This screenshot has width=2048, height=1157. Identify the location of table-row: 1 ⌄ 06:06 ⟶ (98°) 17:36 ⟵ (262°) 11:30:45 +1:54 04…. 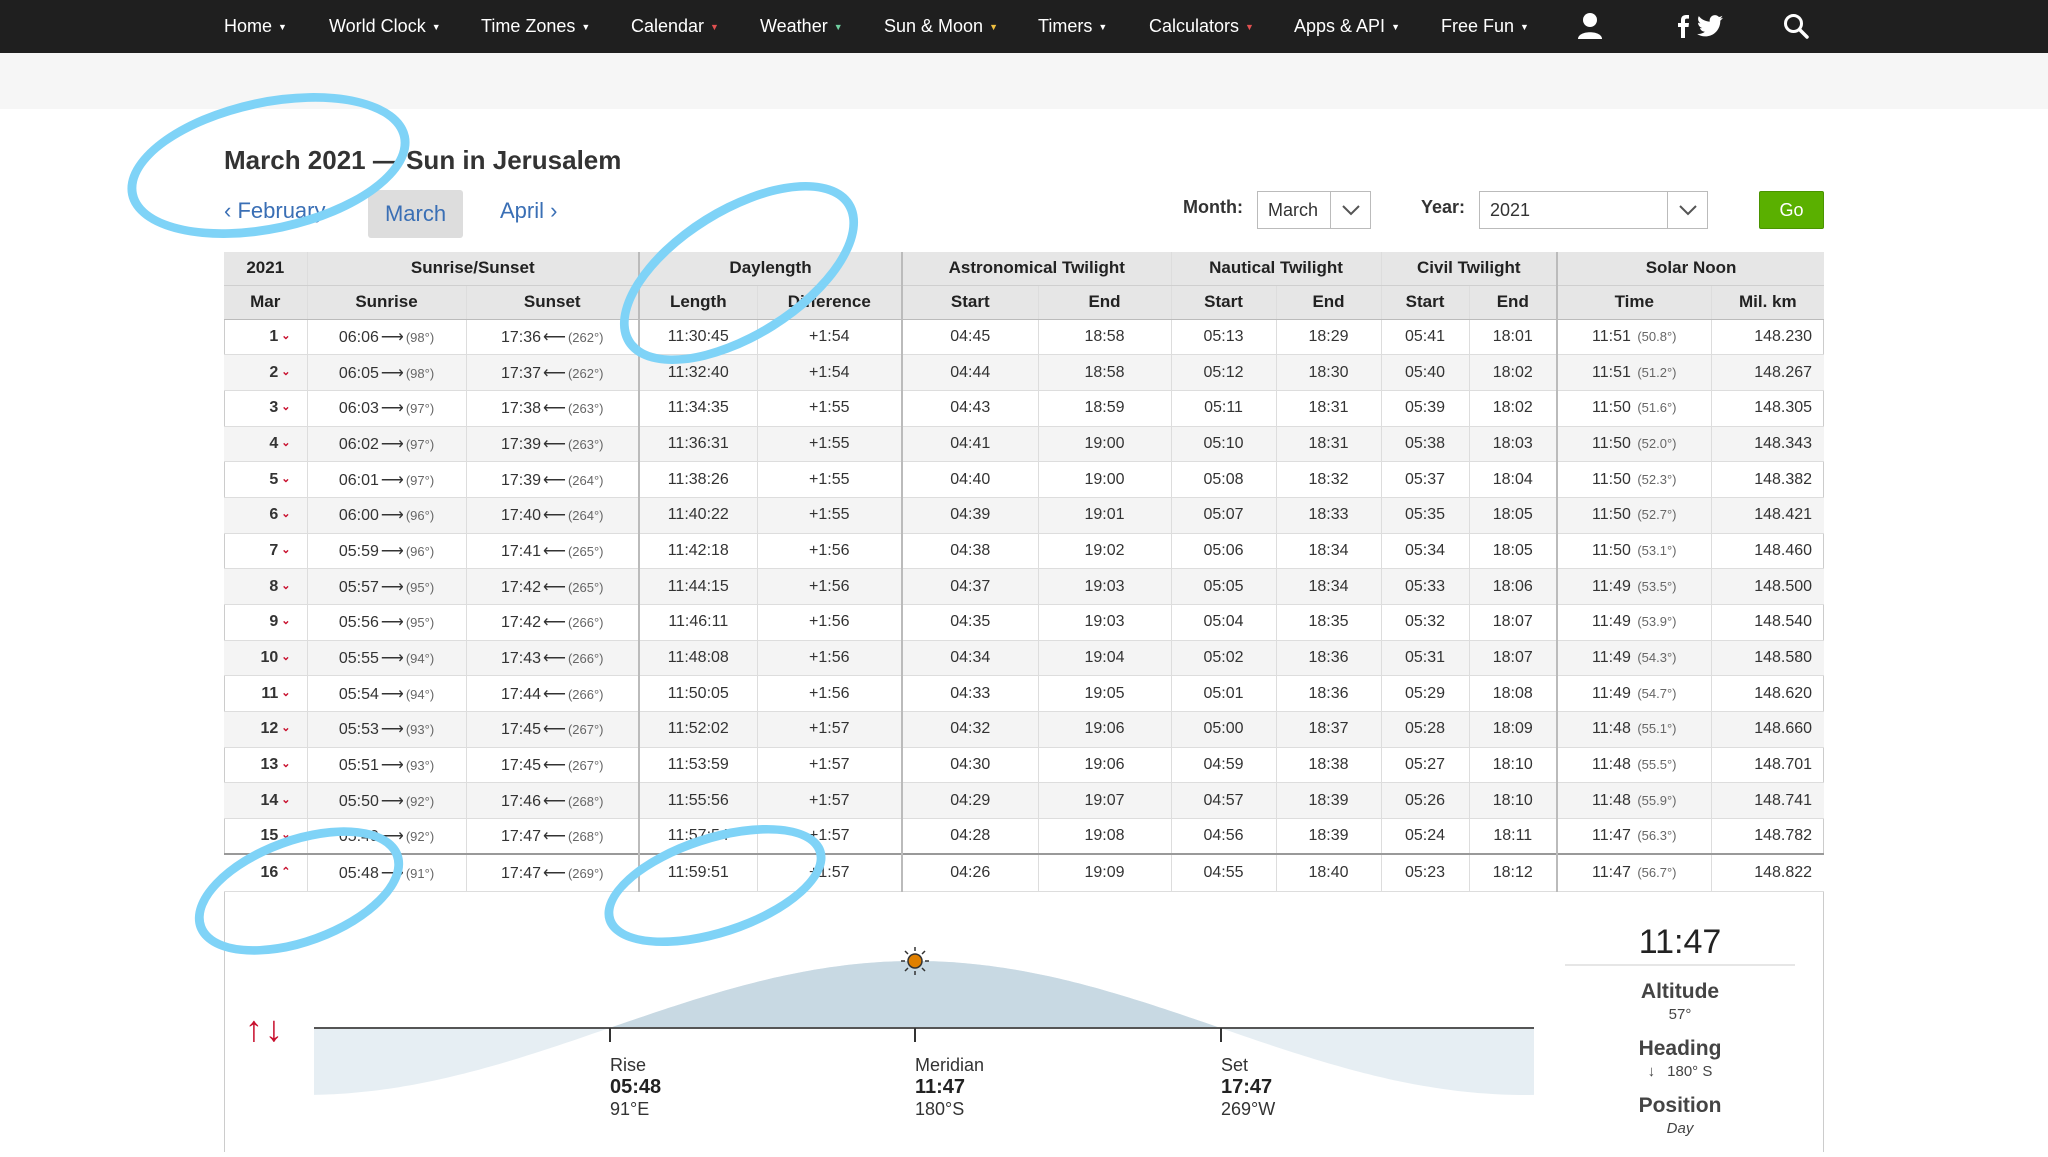
(1024, 337).